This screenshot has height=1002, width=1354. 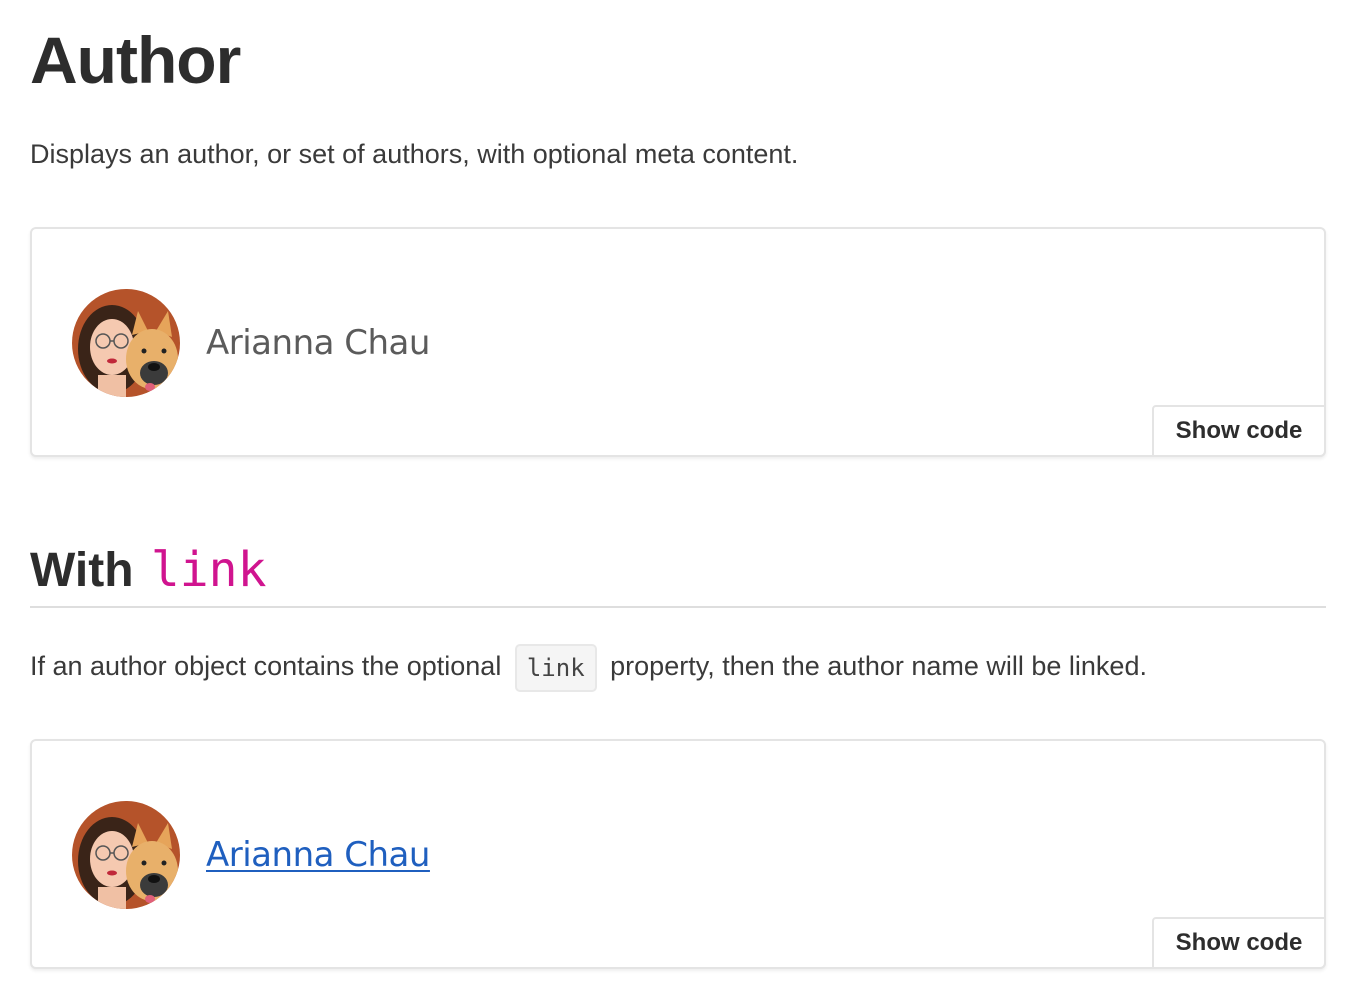 What do you see at coordinates (135, 60) in the screenshot?
I see `page-title: Author` at bounding box center [135, 60].